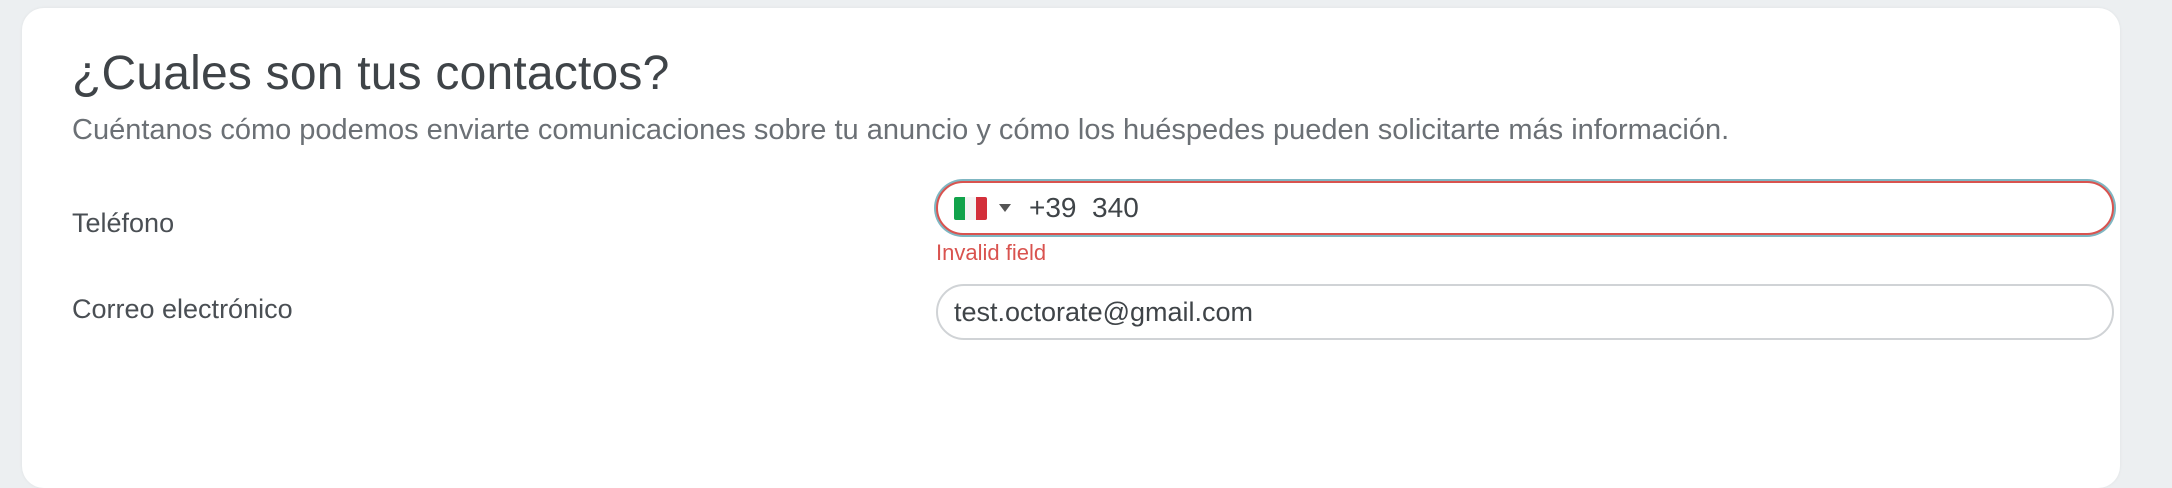 Image resolution: width=2172 pixels, height=488 pixels. I want to click on phone-input, so click(1529, 208).